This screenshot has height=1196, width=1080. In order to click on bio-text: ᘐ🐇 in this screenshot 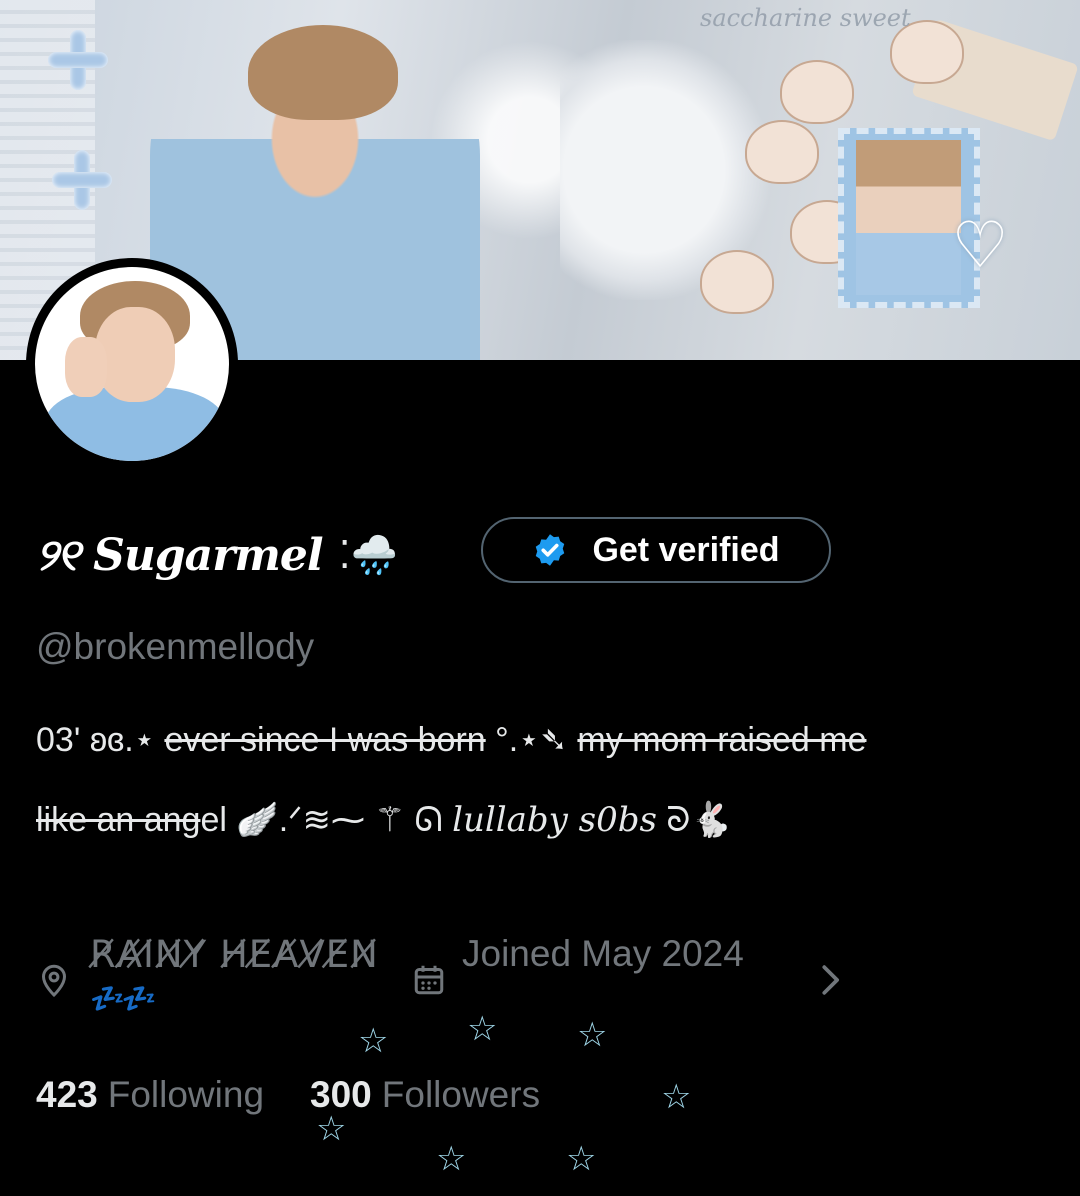, I will do `click(694, 820)`.